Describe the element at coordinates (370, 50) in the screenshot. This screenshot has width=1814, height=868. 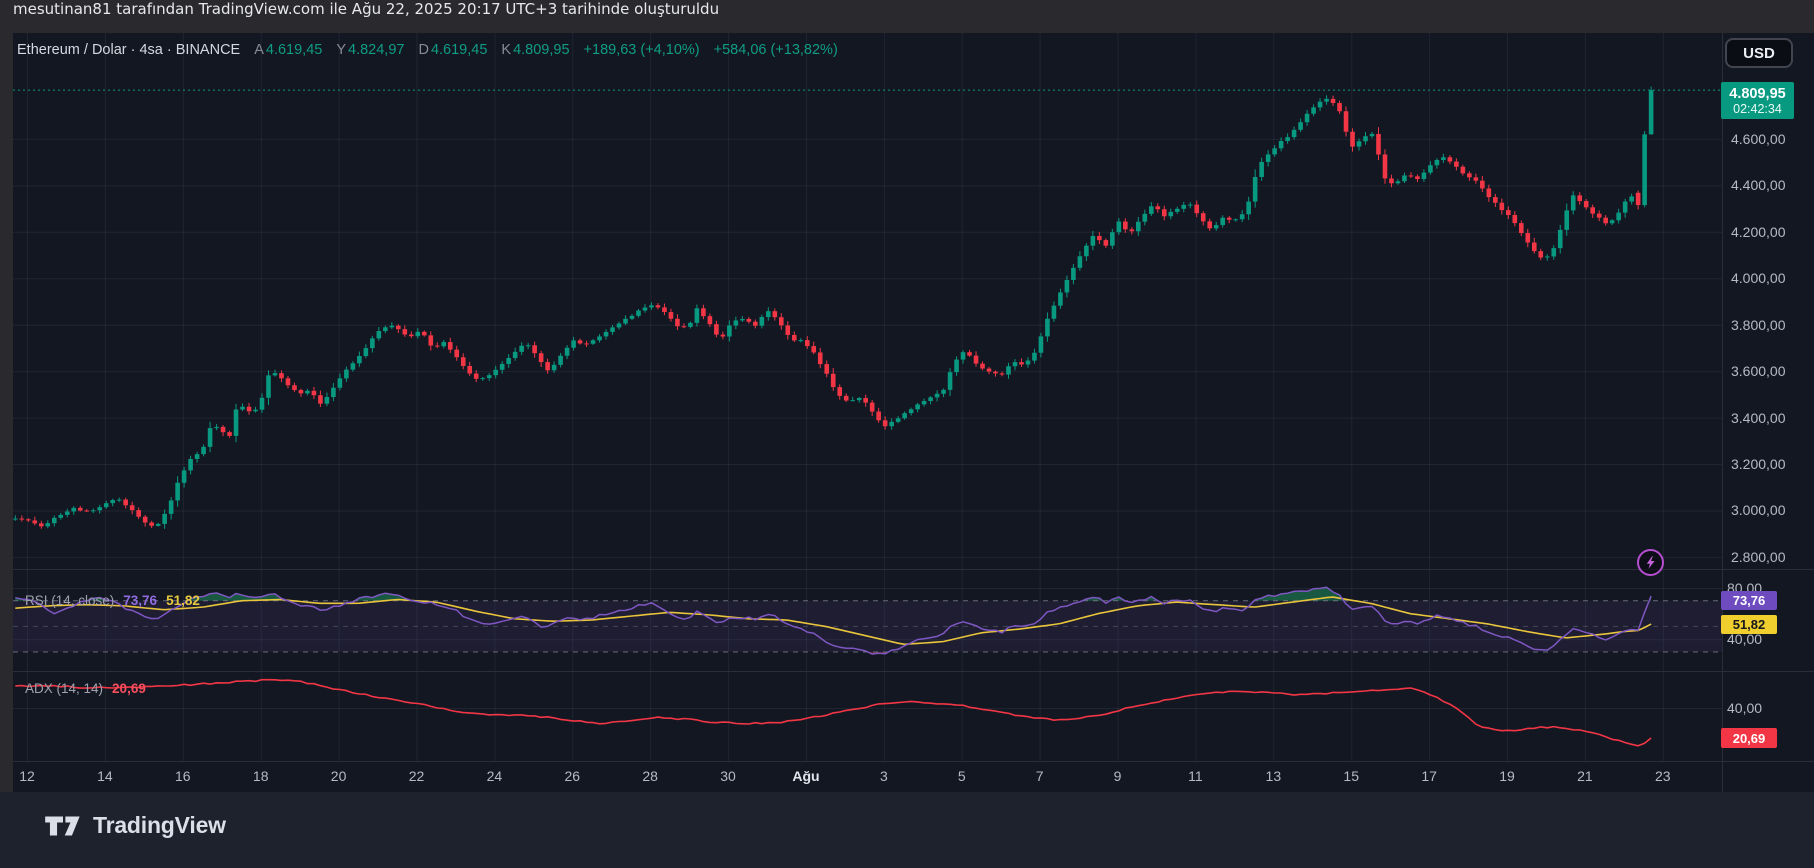
I see `ohlc-high: Y 4.824,97` at that location.